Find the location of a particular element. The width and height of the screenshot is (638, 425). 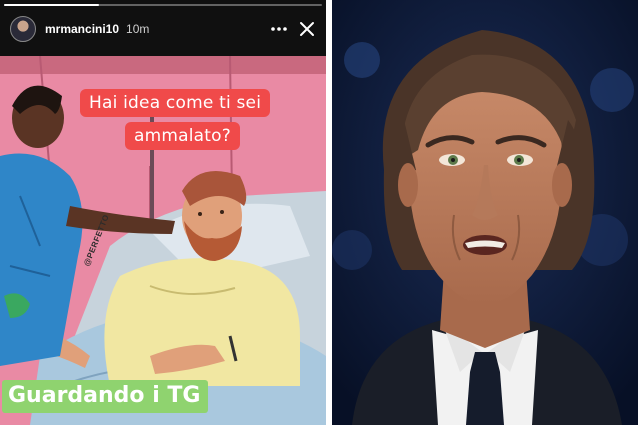

more-dots-icon is located at coordinates (279, 29).